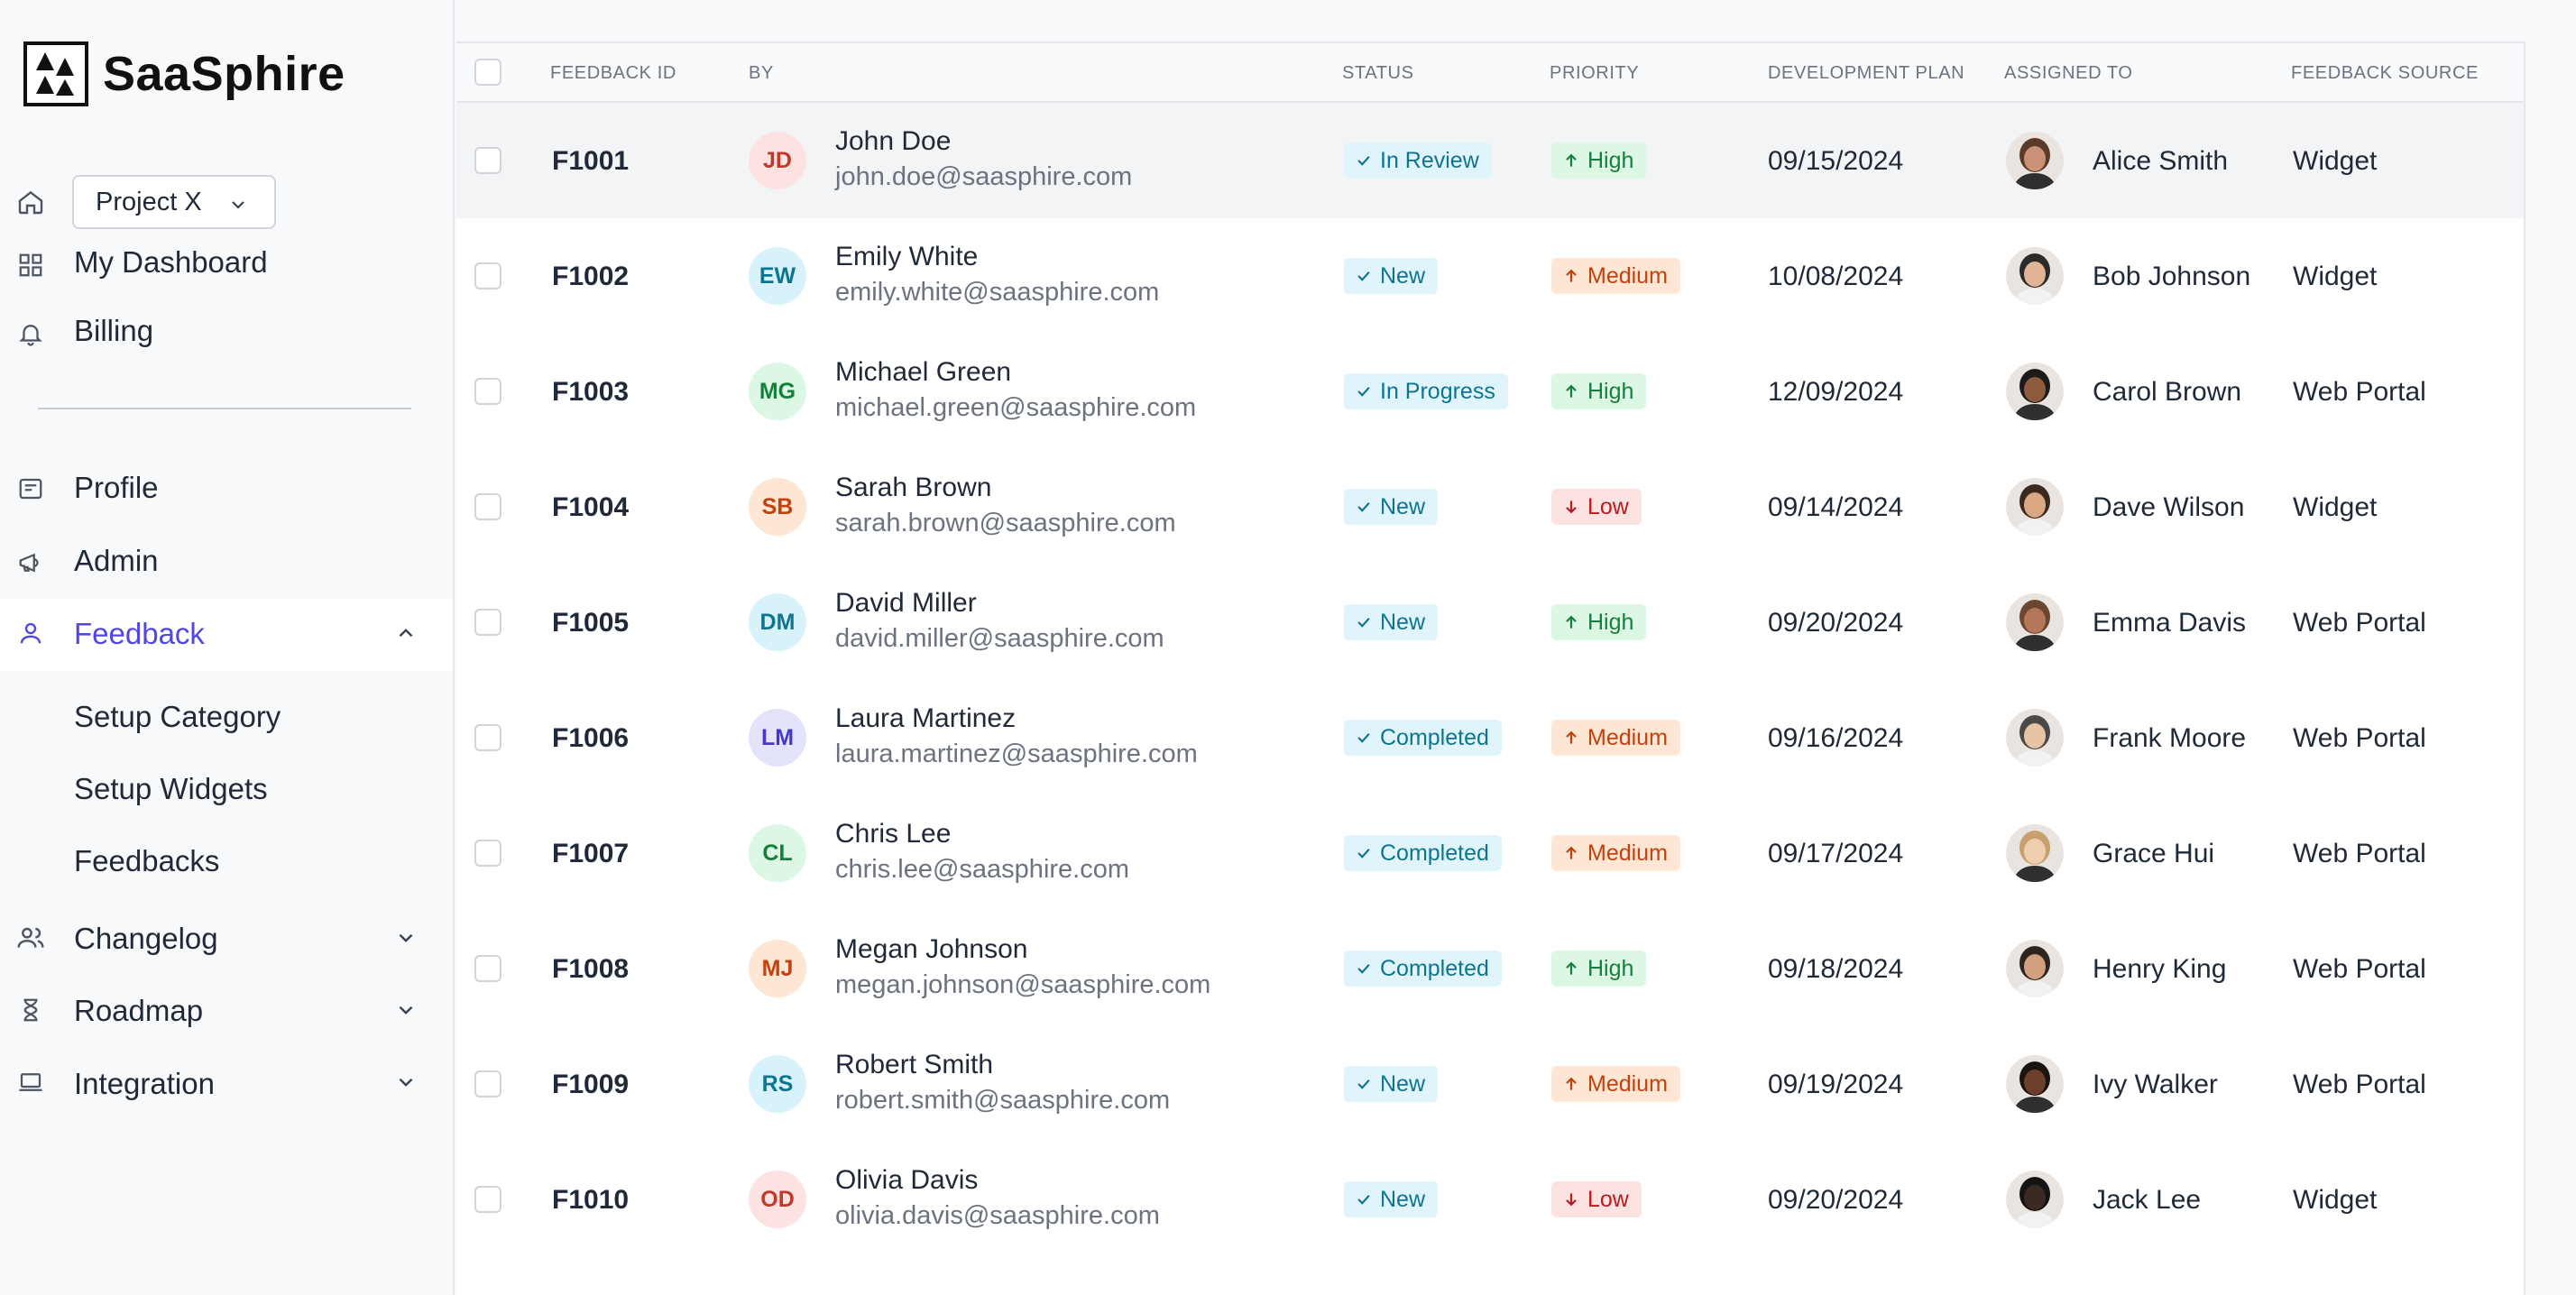  Describe the element at coordinates (144, 1084) in the screenshot. I see `nav-integration: Integration` at that location.